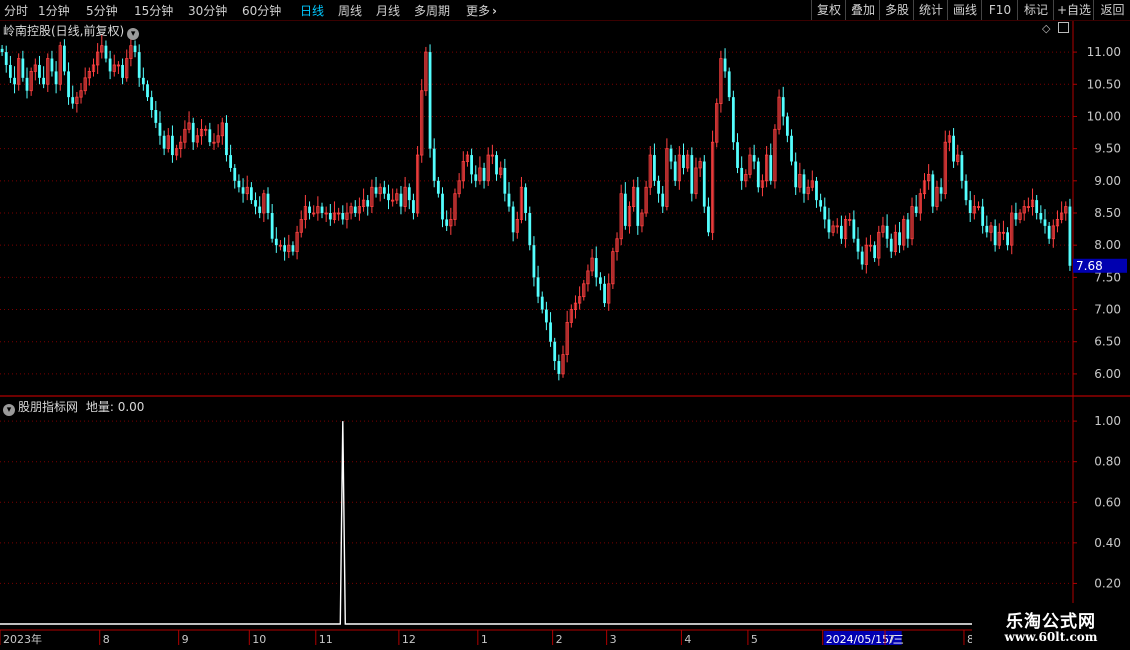  I want to click on date-tick-label: 2, so click(559, 639).